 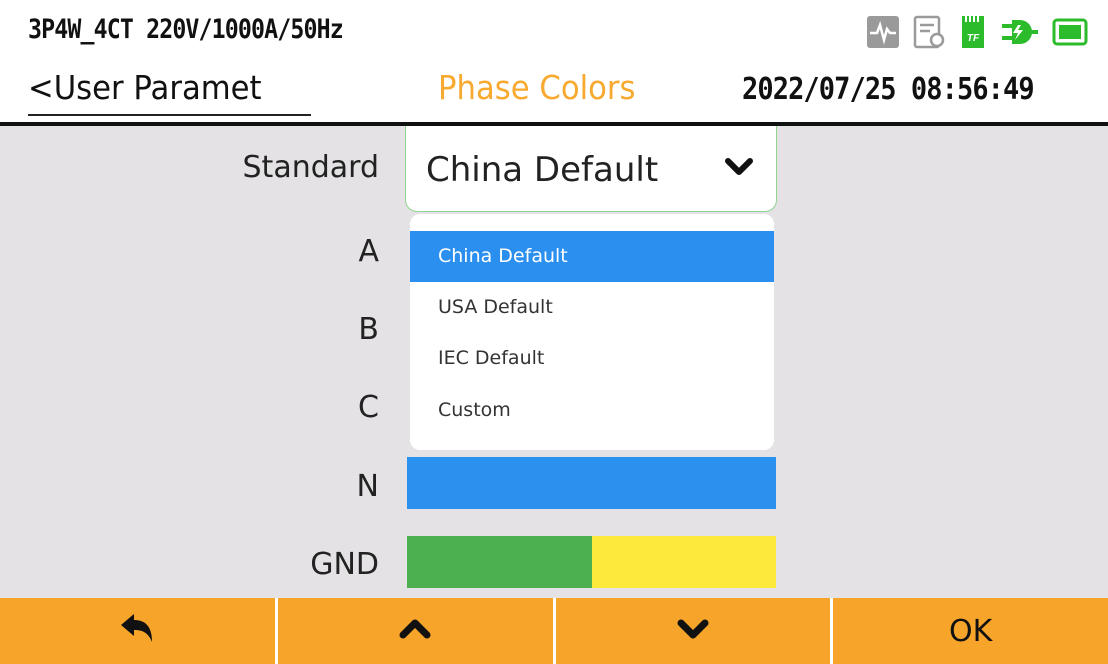 What do you see at coordinates (929, 34) in the screenshot?
I see `record-icon` at bounding box center [929, 34].